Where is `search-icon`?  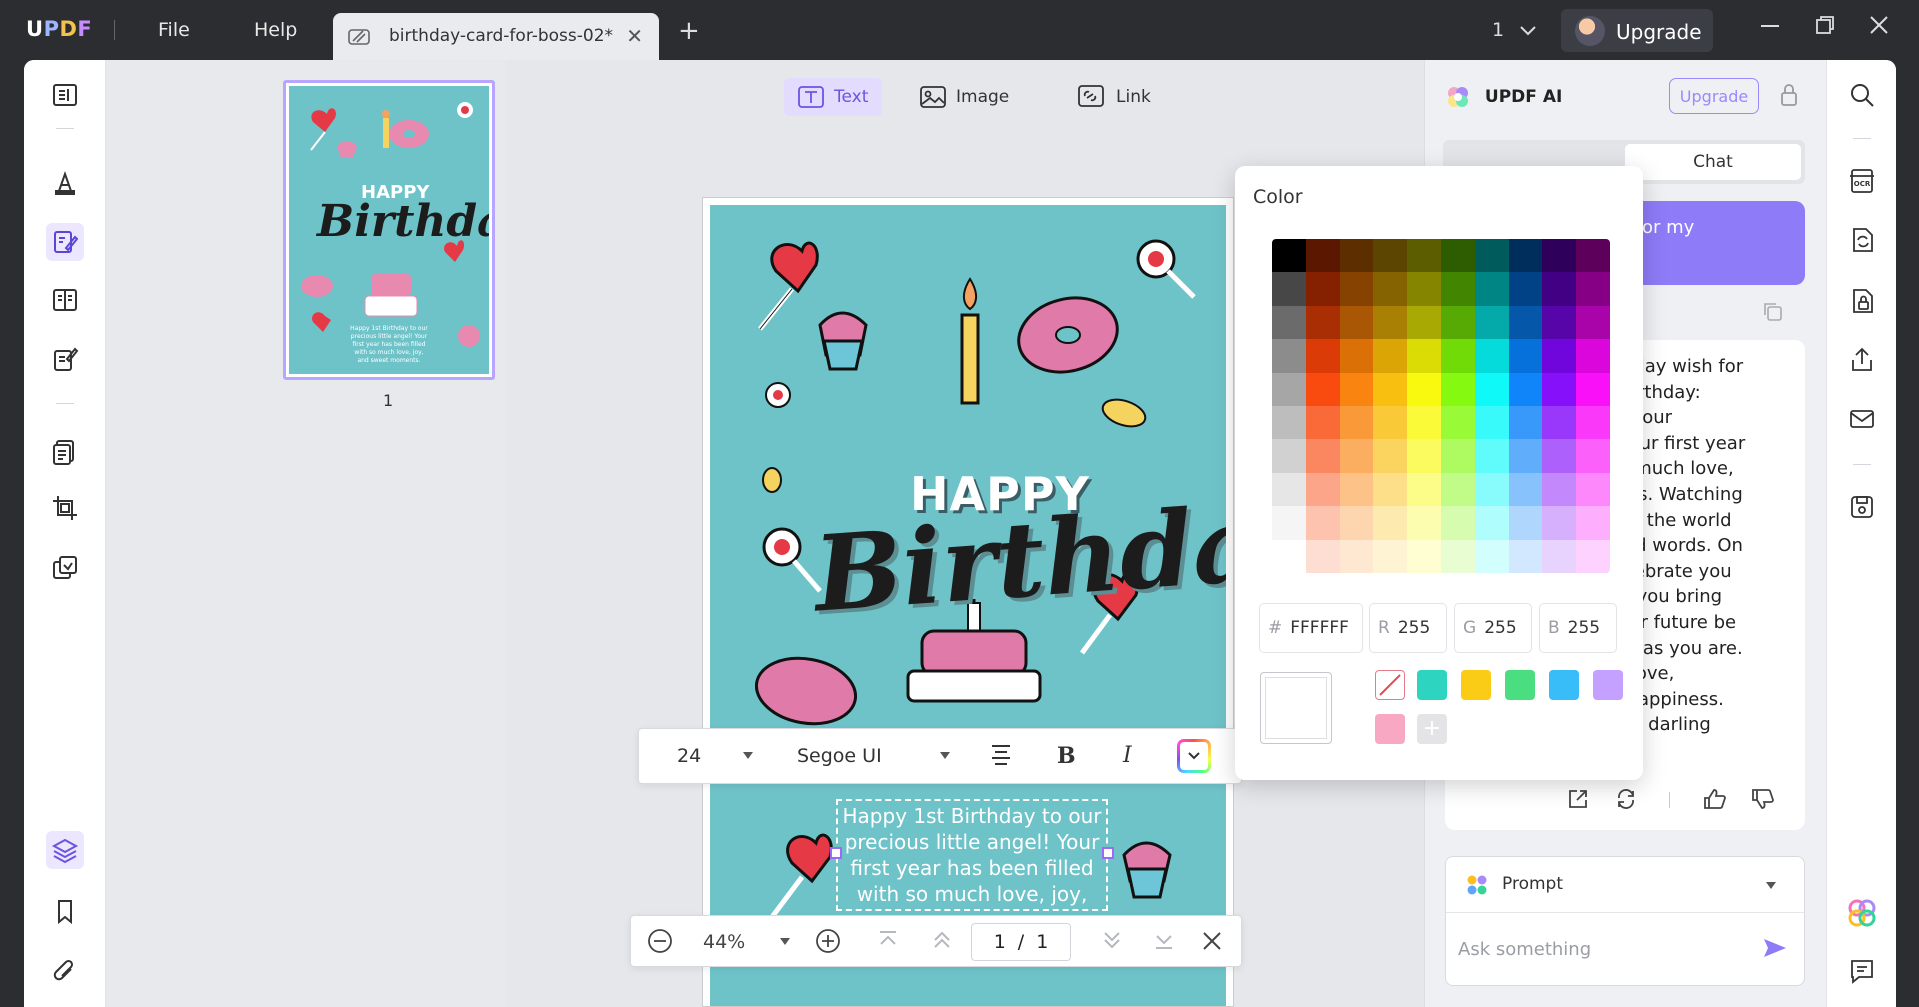
search-icon is located at coordinates (1862, 95).